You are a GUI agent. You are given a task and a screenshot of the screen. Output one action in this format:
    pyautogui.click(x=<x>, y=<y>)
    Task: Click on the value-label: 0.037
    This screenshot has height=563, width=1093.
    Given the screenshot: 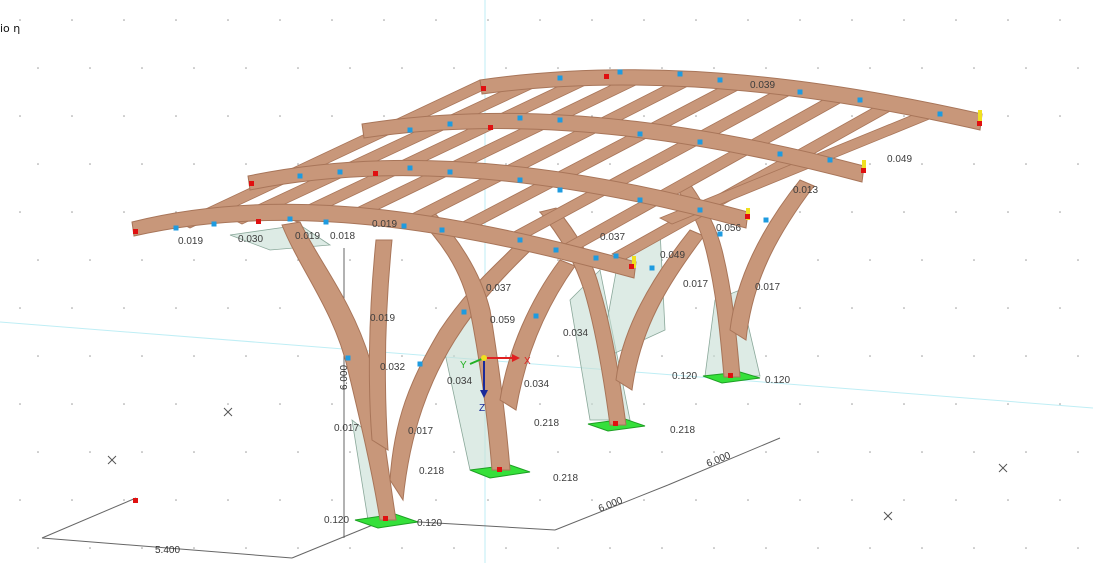 What is the action you would take?
    pyautogui.click(x=612, y=237)
    